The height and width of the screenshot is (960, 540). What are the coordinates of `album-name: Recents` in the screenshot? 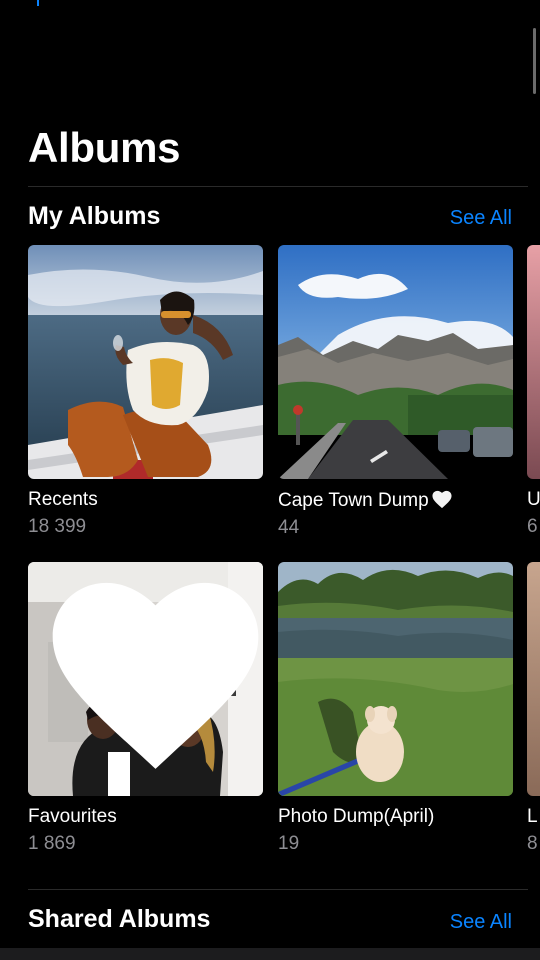 It's located at (63, 499).